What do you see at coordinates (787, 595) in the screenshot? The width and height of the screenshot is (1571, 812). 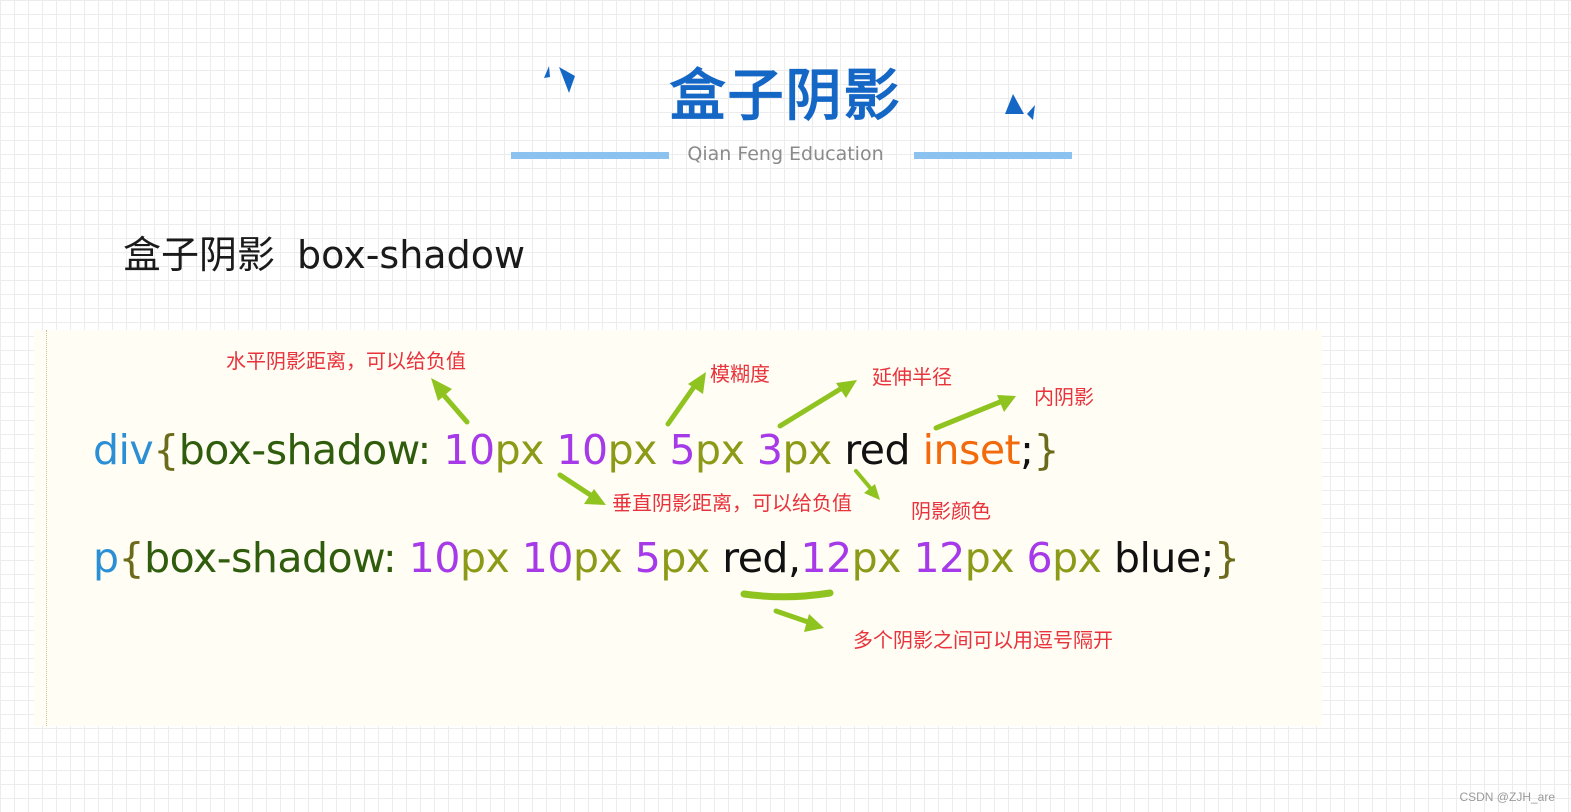 I see `comma-underline` at bounding box center [787, 595].